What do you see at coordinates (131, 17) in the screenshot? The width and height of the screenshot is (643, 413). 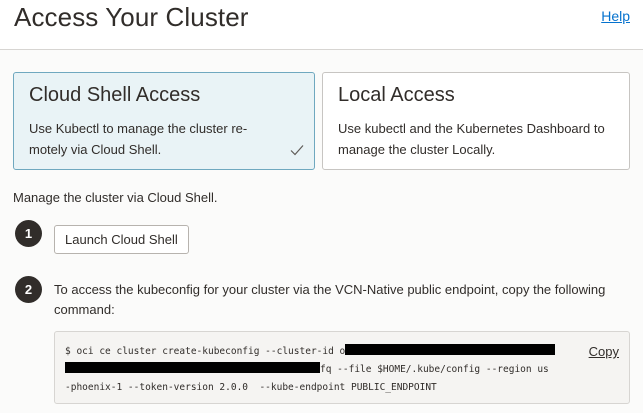 I see `page-title: Access Your Cluster` at bounding box center [131, 17].